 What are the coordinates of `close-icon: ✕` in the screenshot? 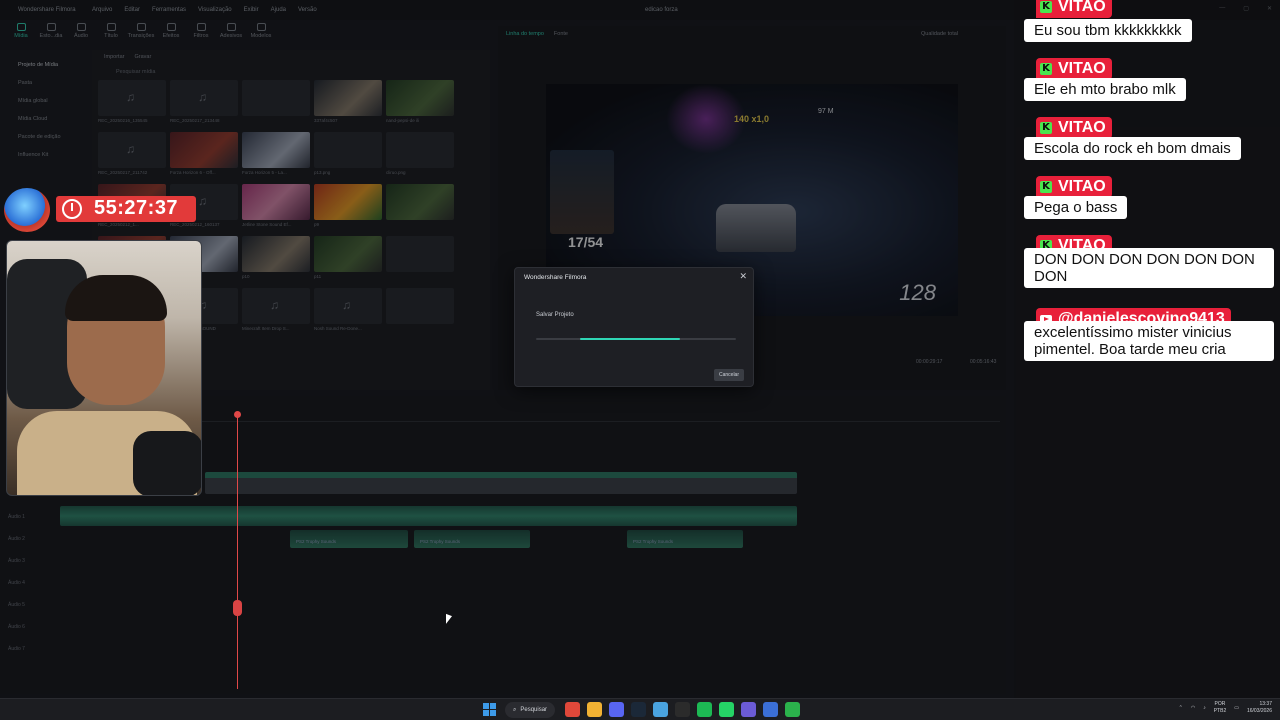 It's located at (743, 276).